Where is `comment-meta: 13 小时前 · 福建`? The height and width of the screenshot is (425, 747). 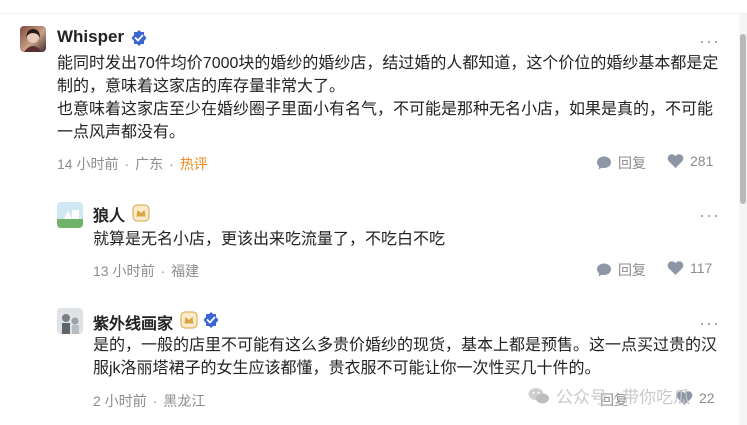
comment-meta: 13 小时前 · 福建 is located at coordinates (146, 271).